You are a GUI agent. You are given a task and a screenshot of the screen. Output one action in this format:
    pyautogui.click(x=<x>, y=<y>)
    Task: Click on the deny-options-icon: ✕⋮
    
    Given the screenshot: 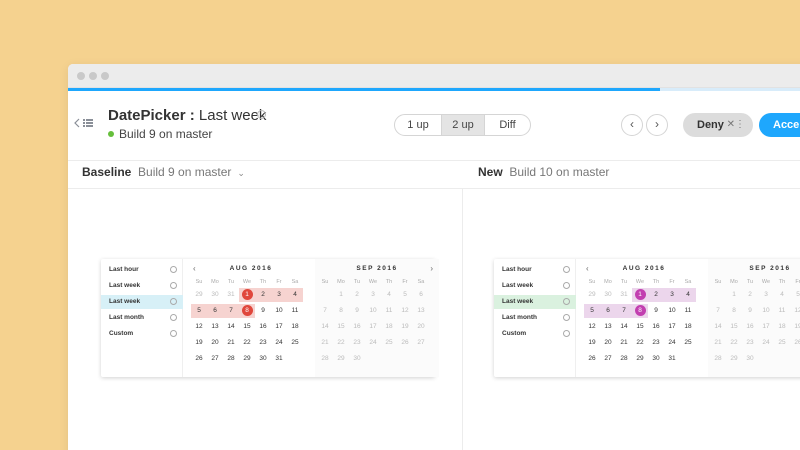 What is the action you would take?
    pyautogui.click(x=736, y=125)
    